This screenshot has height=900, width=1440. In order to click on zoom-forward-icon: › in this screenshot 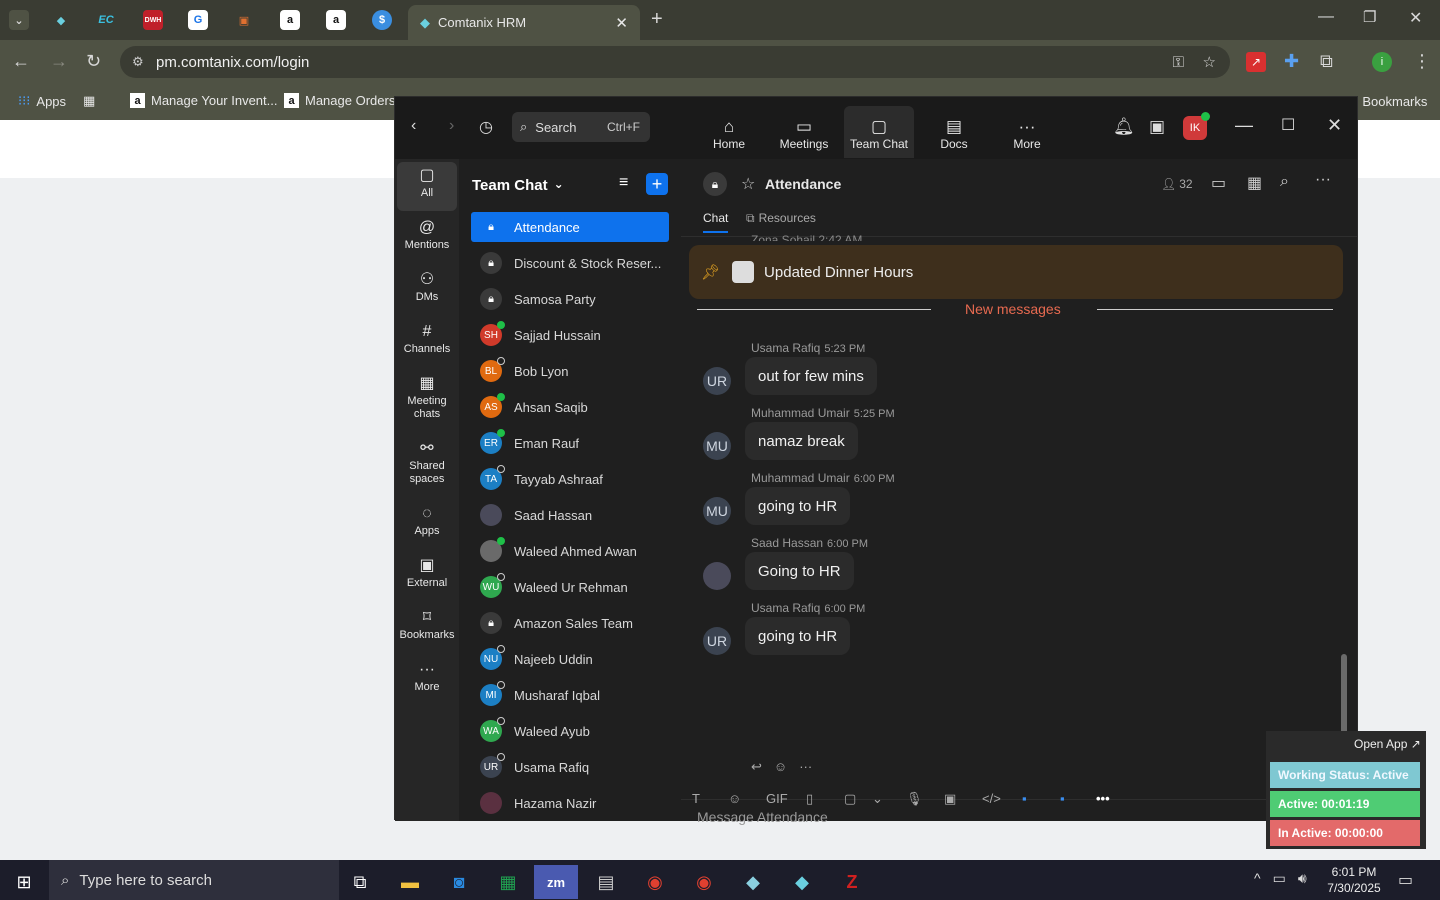, I will do `click(451, 126)`.